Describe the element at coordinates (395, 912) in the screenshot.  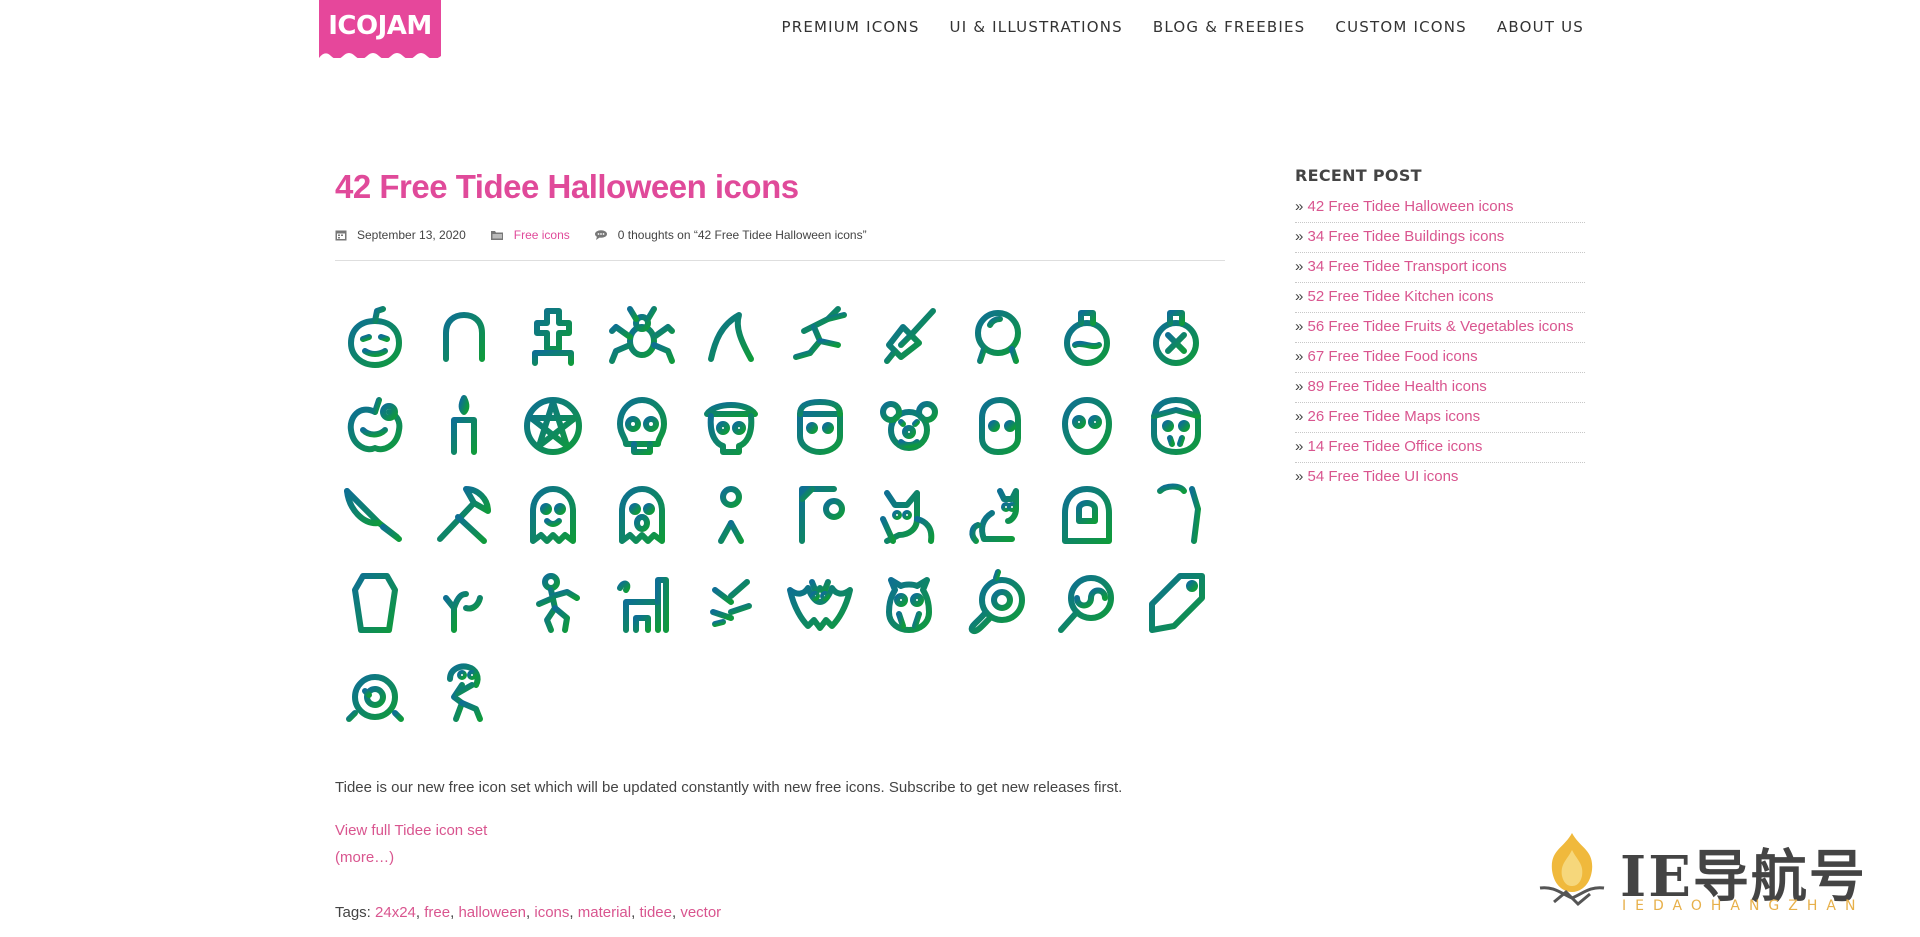
I see `tag-link: 24x24` at that location.